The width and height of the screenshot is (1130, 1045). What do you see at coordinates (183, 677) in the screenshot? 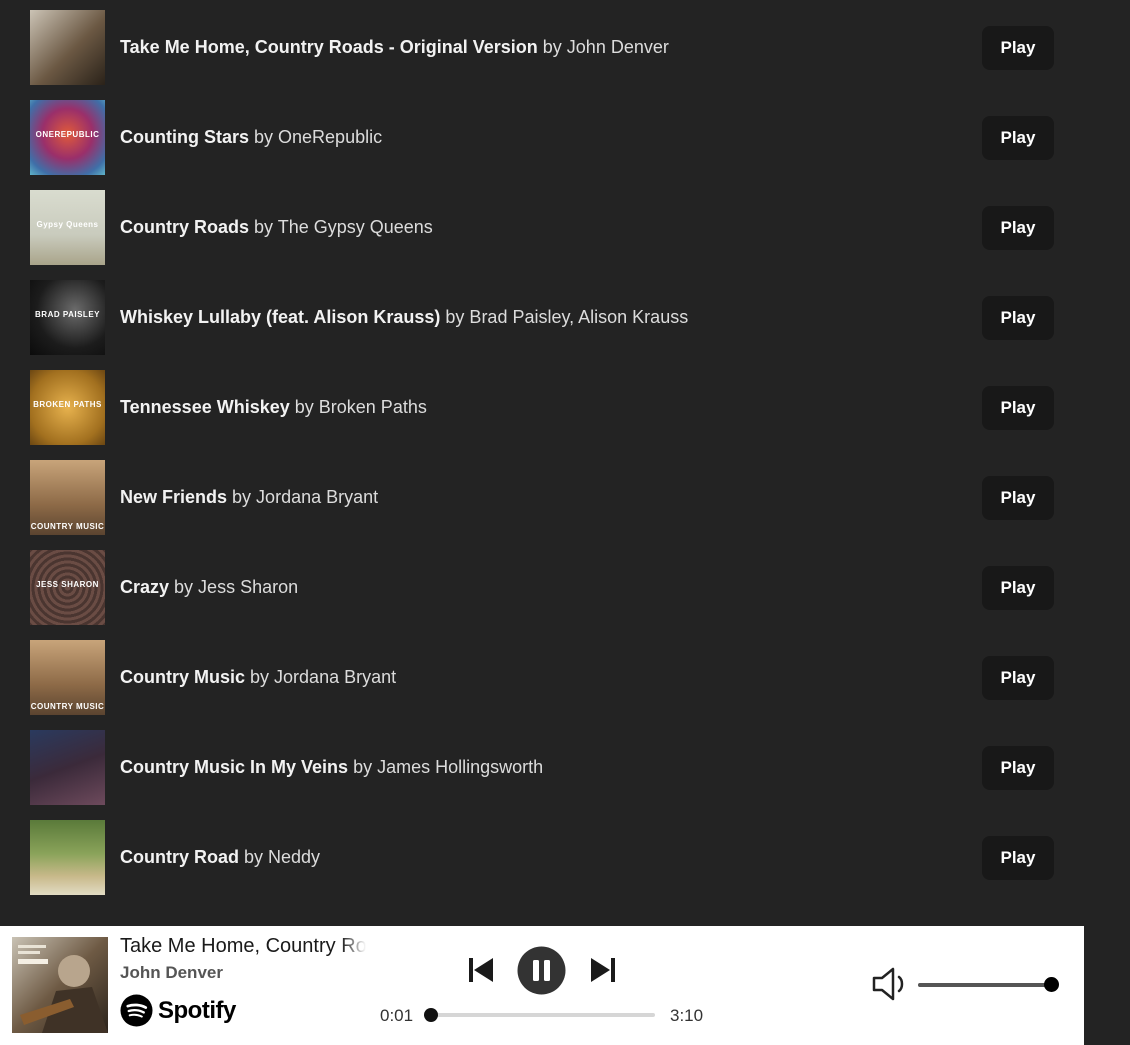
I see `track-title: Country Music` at bounding box center [183, 677].